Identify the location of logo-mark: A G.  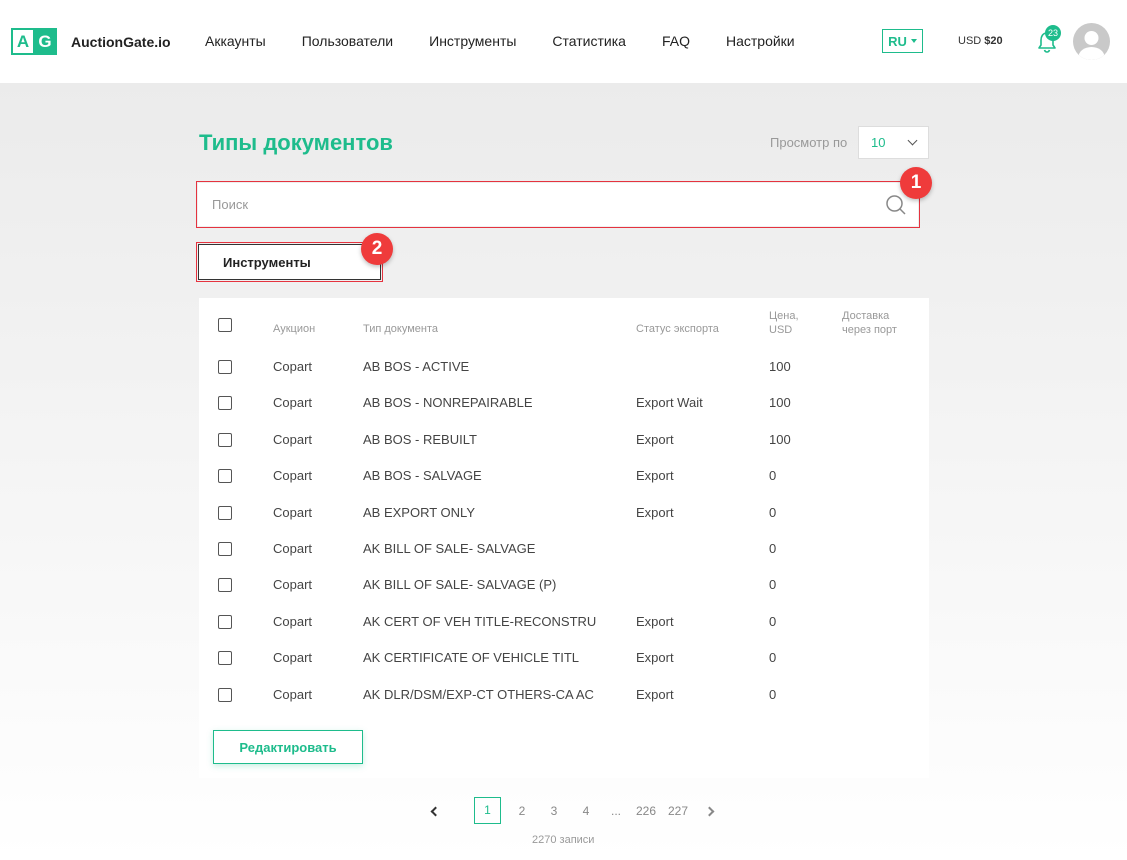
(34, 41).